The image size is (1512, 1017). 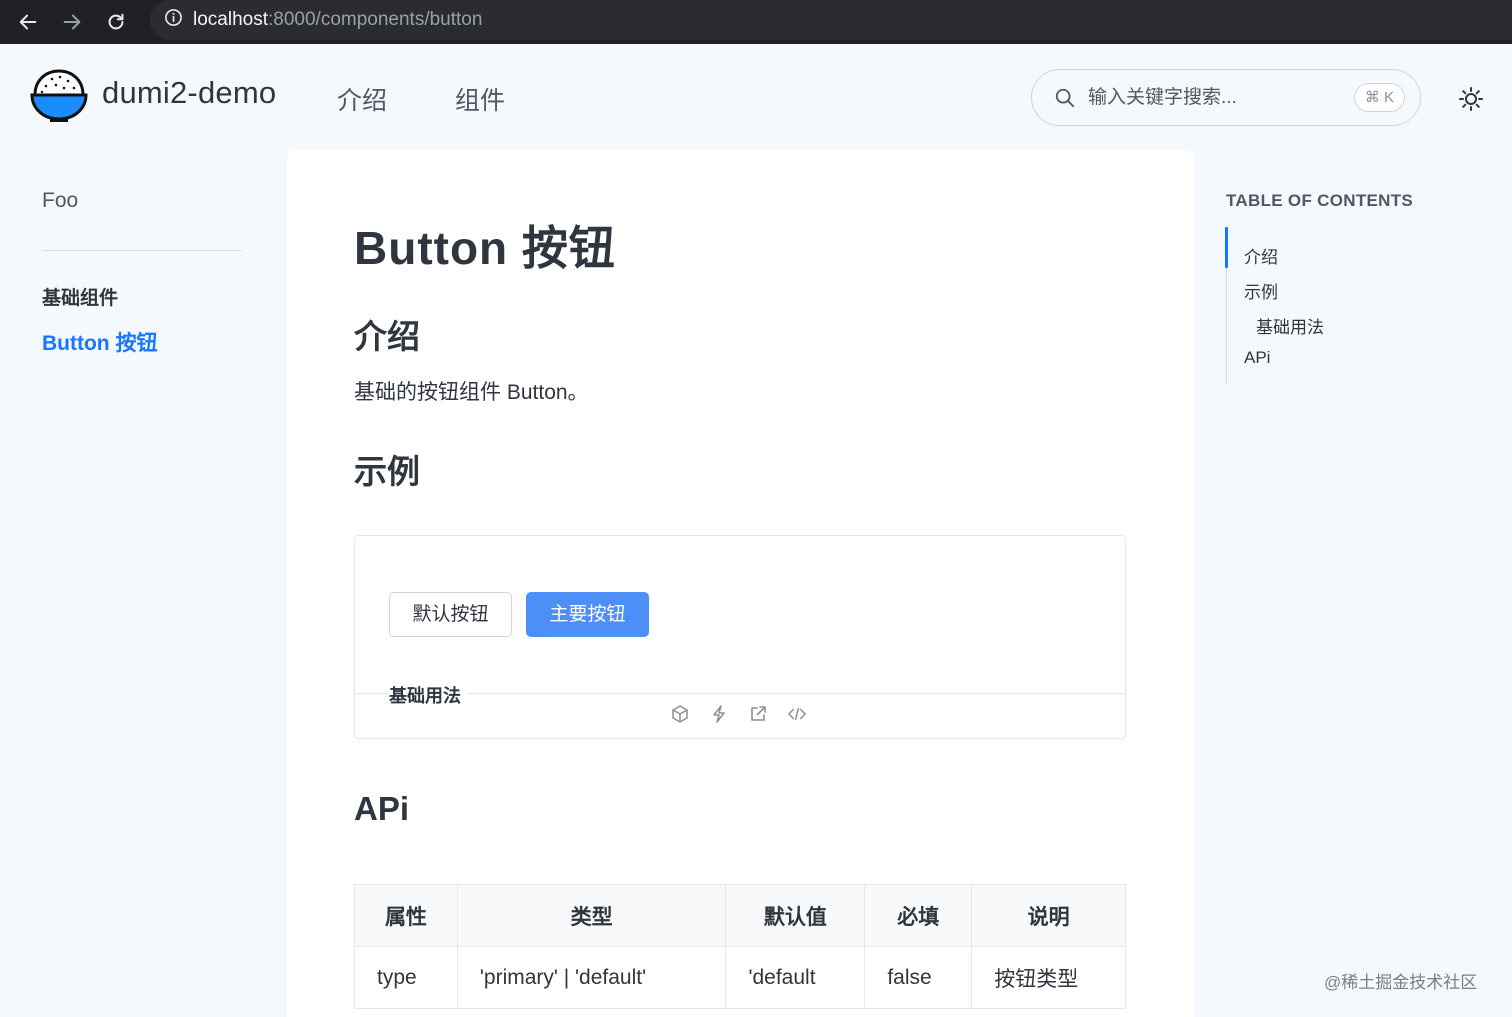 I want to click on table-cell: 'default, so click(x=795, y=977).